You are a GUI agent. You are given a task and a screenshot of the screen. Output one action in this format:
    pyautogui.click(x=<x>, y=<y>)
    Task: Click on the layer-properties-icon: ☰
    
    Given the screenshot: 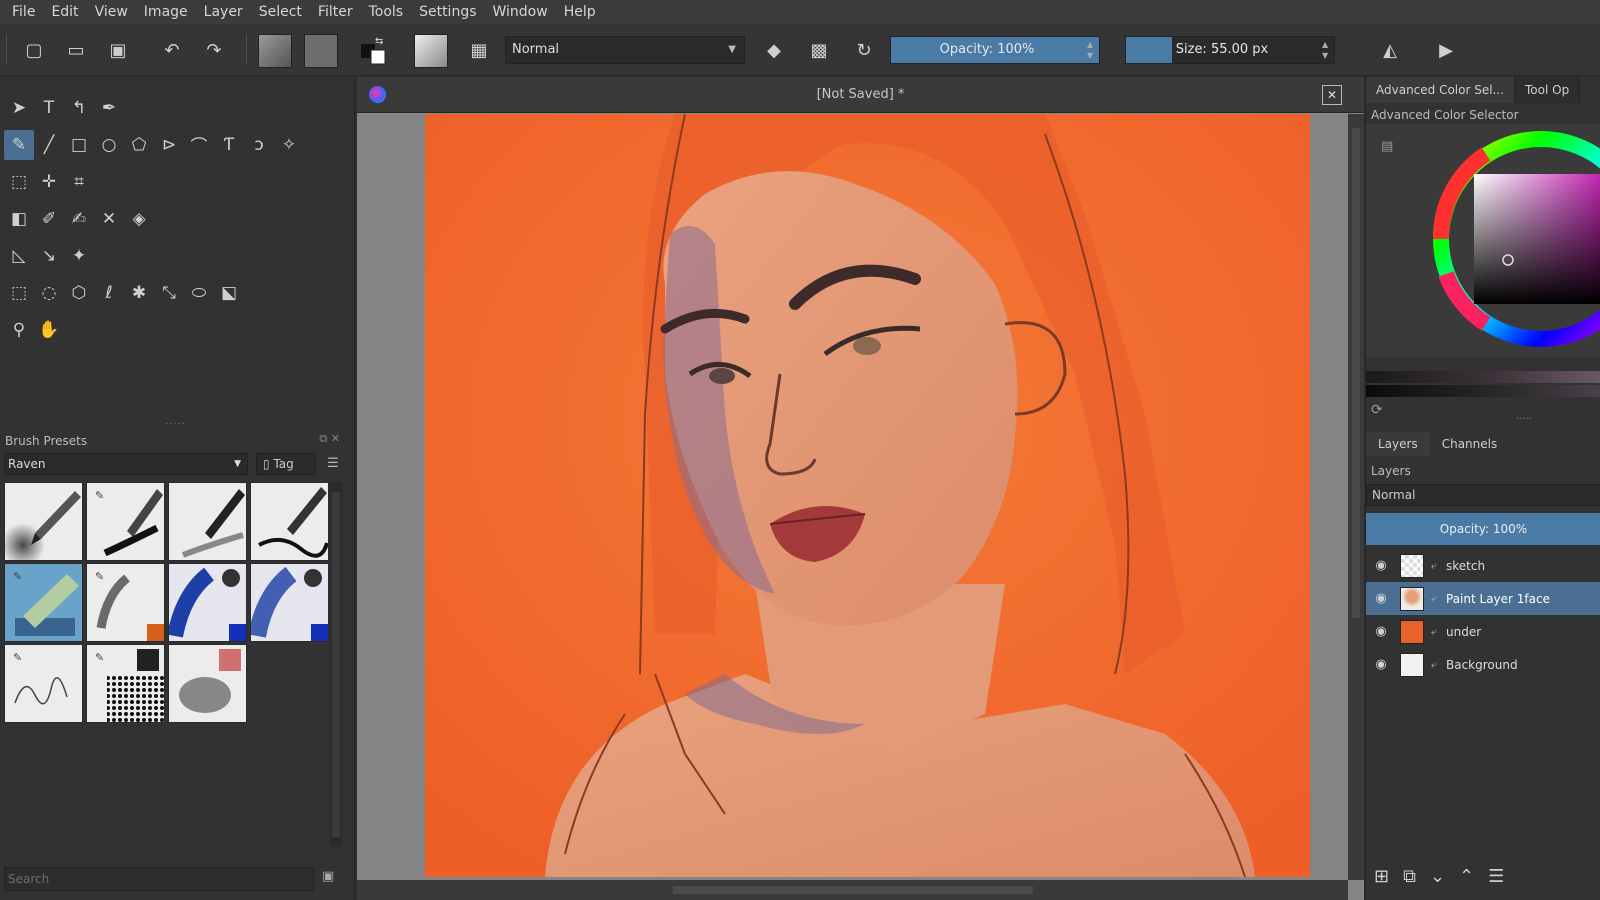 What is the action you would take?
    pyautogui.click(x=1496, y=876)
    